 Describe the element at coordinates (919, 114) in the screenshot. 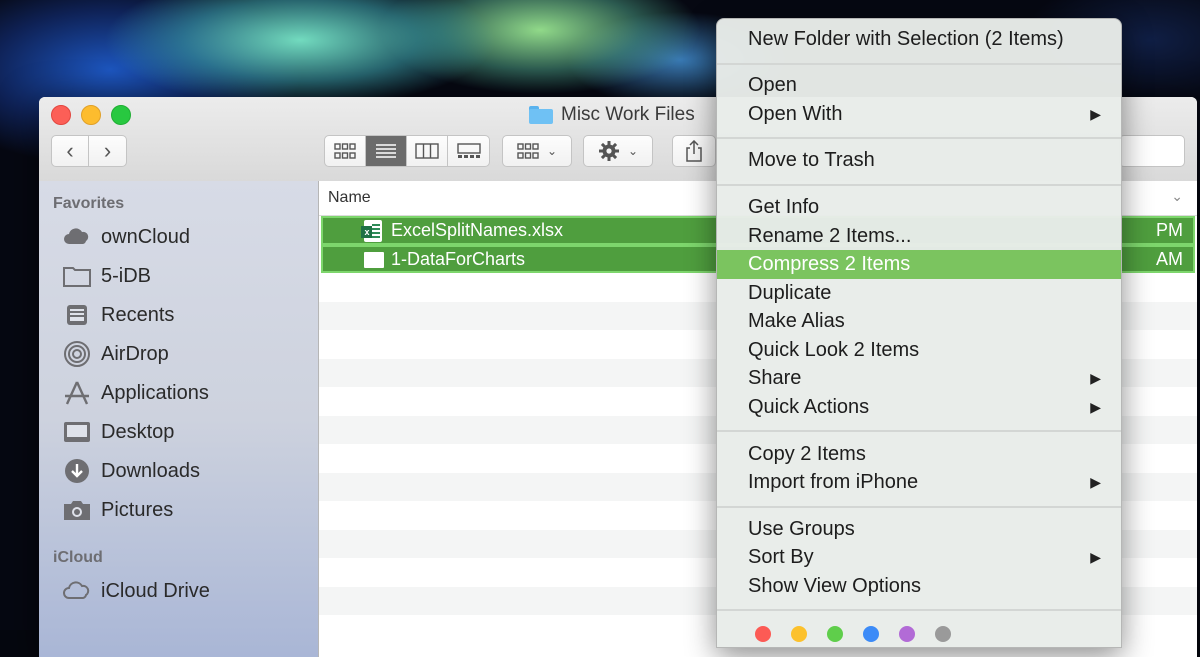

I see `menu-item-open-with: Open With ▶` at that location.